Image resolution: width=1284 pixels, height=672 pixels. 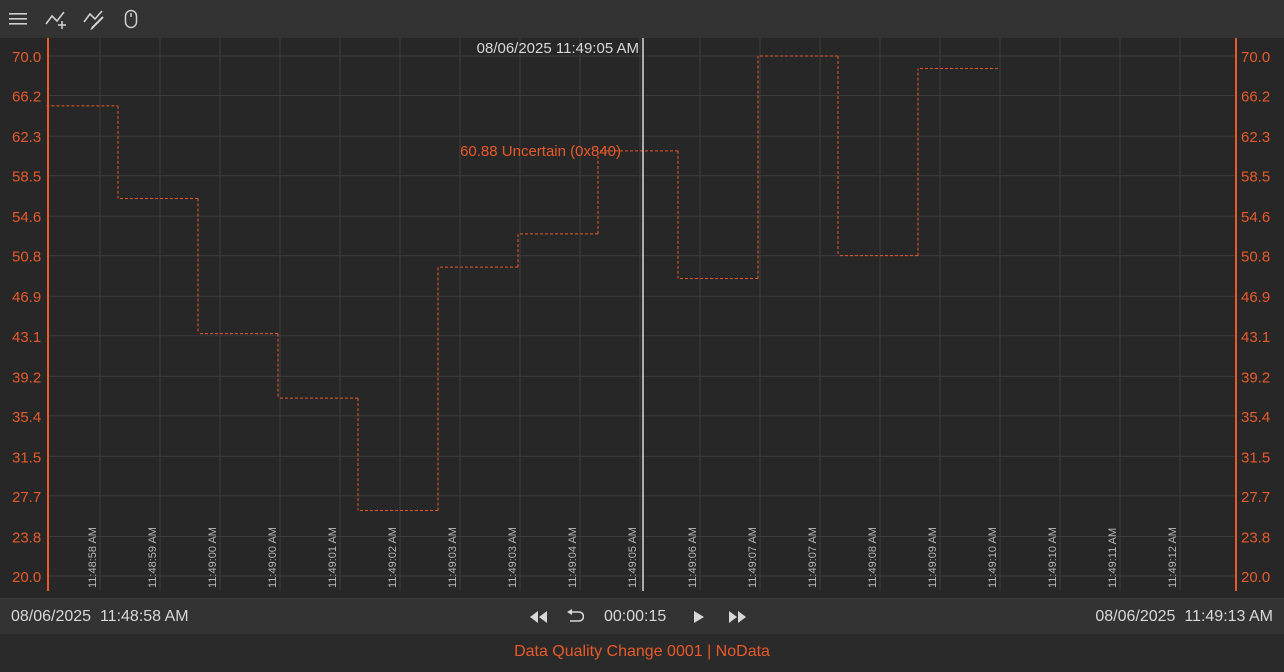 I want to click on rewind-icon, so click(x=539, y=617).